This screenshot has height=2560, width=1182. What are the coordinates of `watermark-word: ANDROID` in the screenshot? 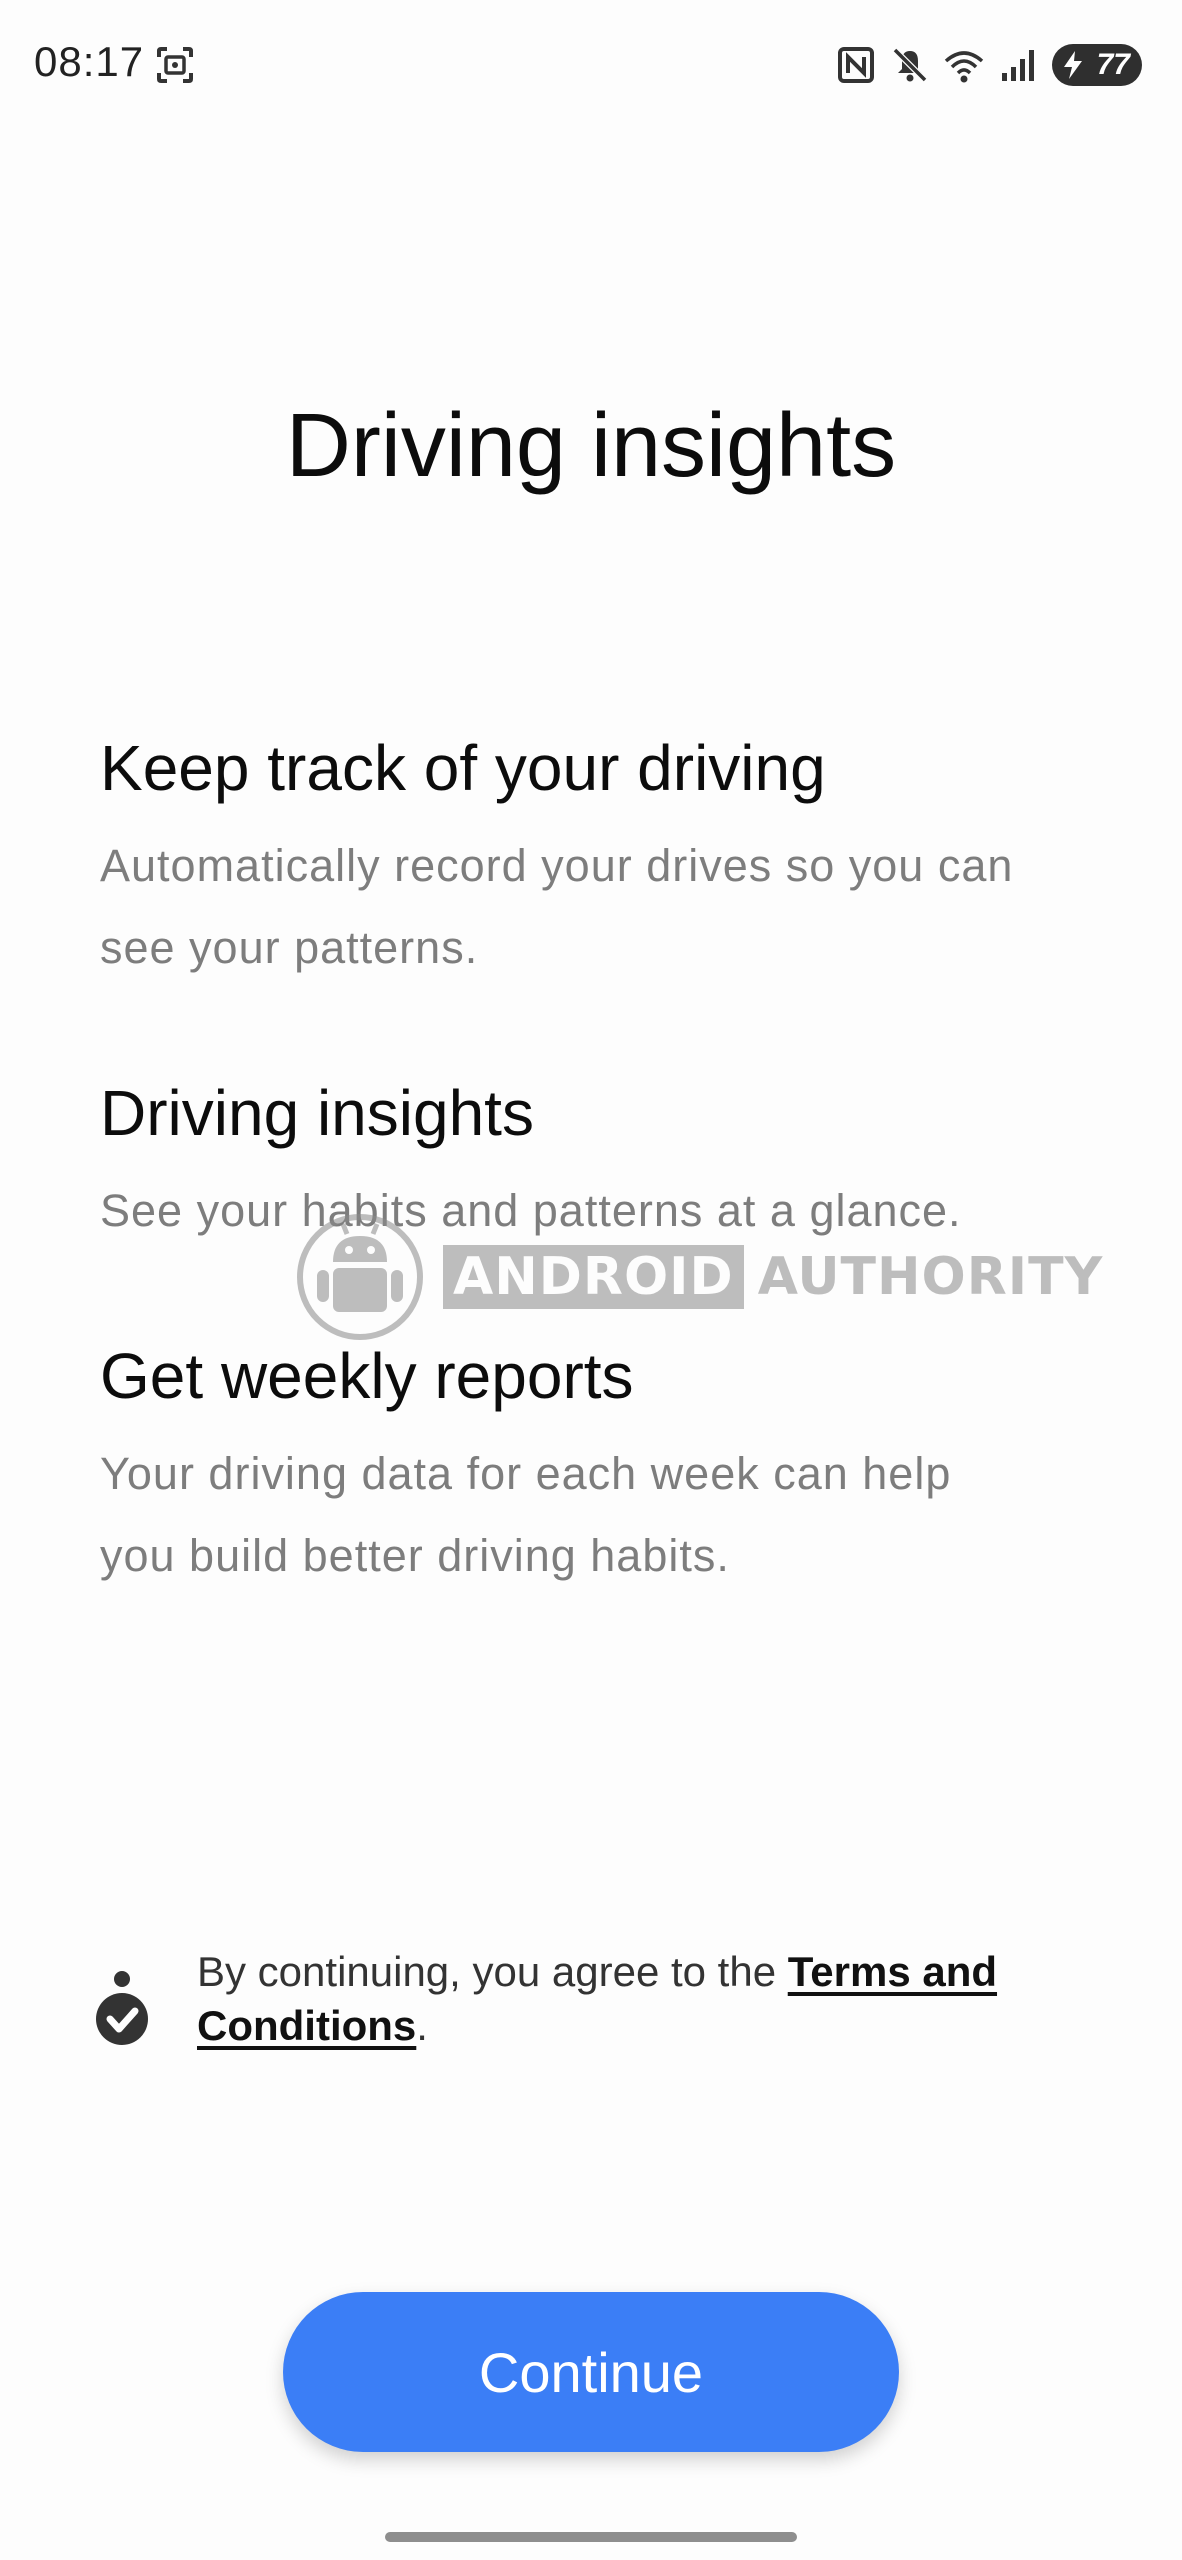 It's located at (593, 1277).